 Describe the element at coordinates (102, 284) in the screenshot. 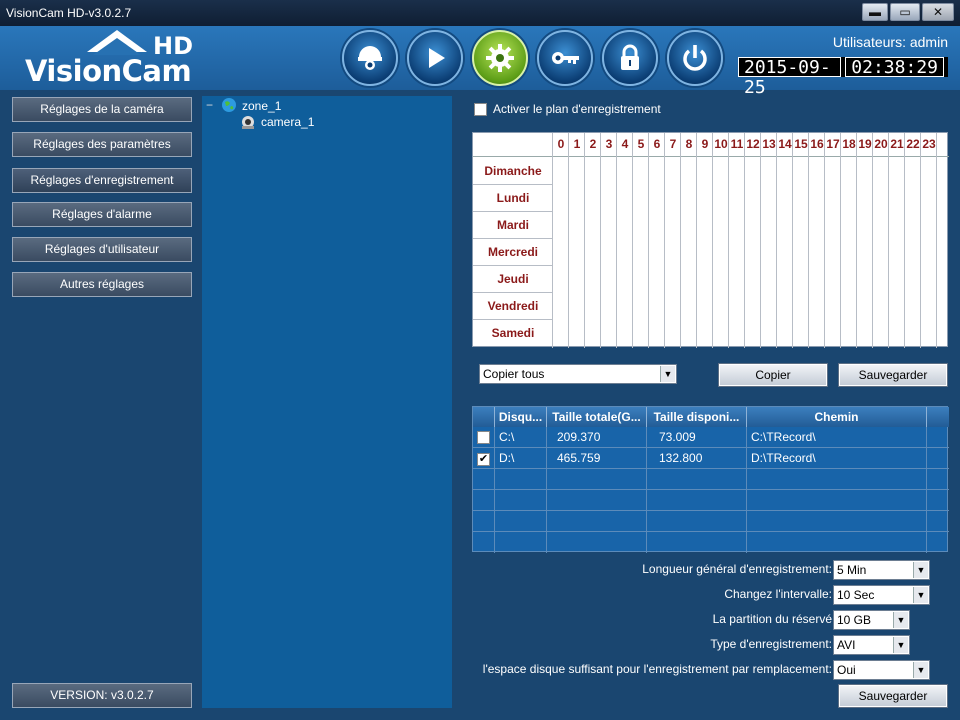

I see `nav-other-settings: Autres réglages` at that location.